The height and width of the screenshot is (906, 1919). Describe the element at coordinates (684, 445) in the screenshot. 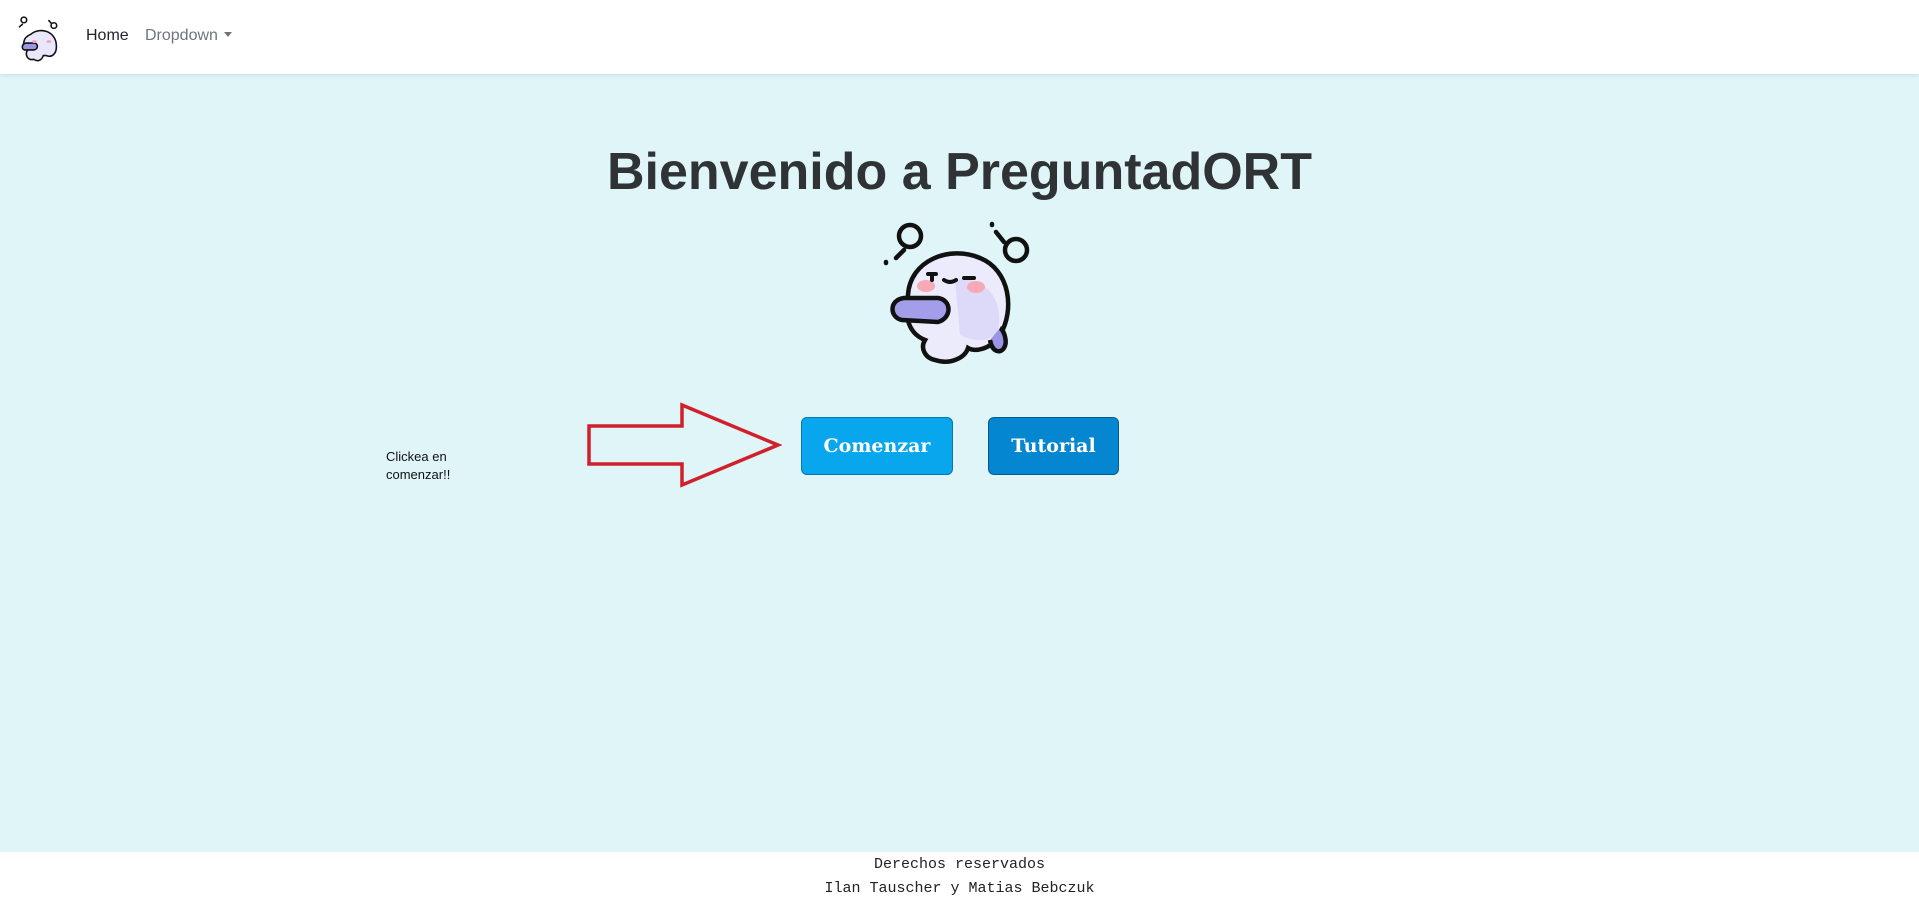

I see `right-arrow-icon` at that location.